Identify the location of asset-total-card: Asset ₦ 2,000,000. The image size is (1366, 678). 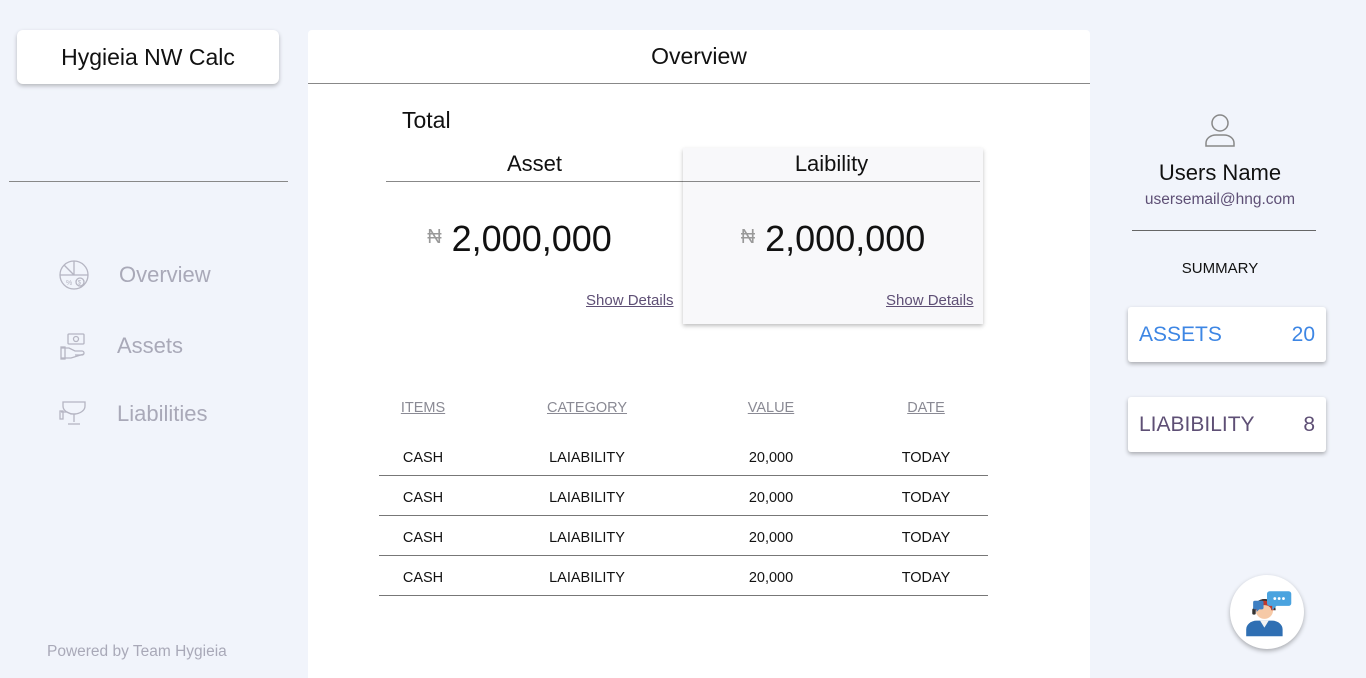
(534, 204).